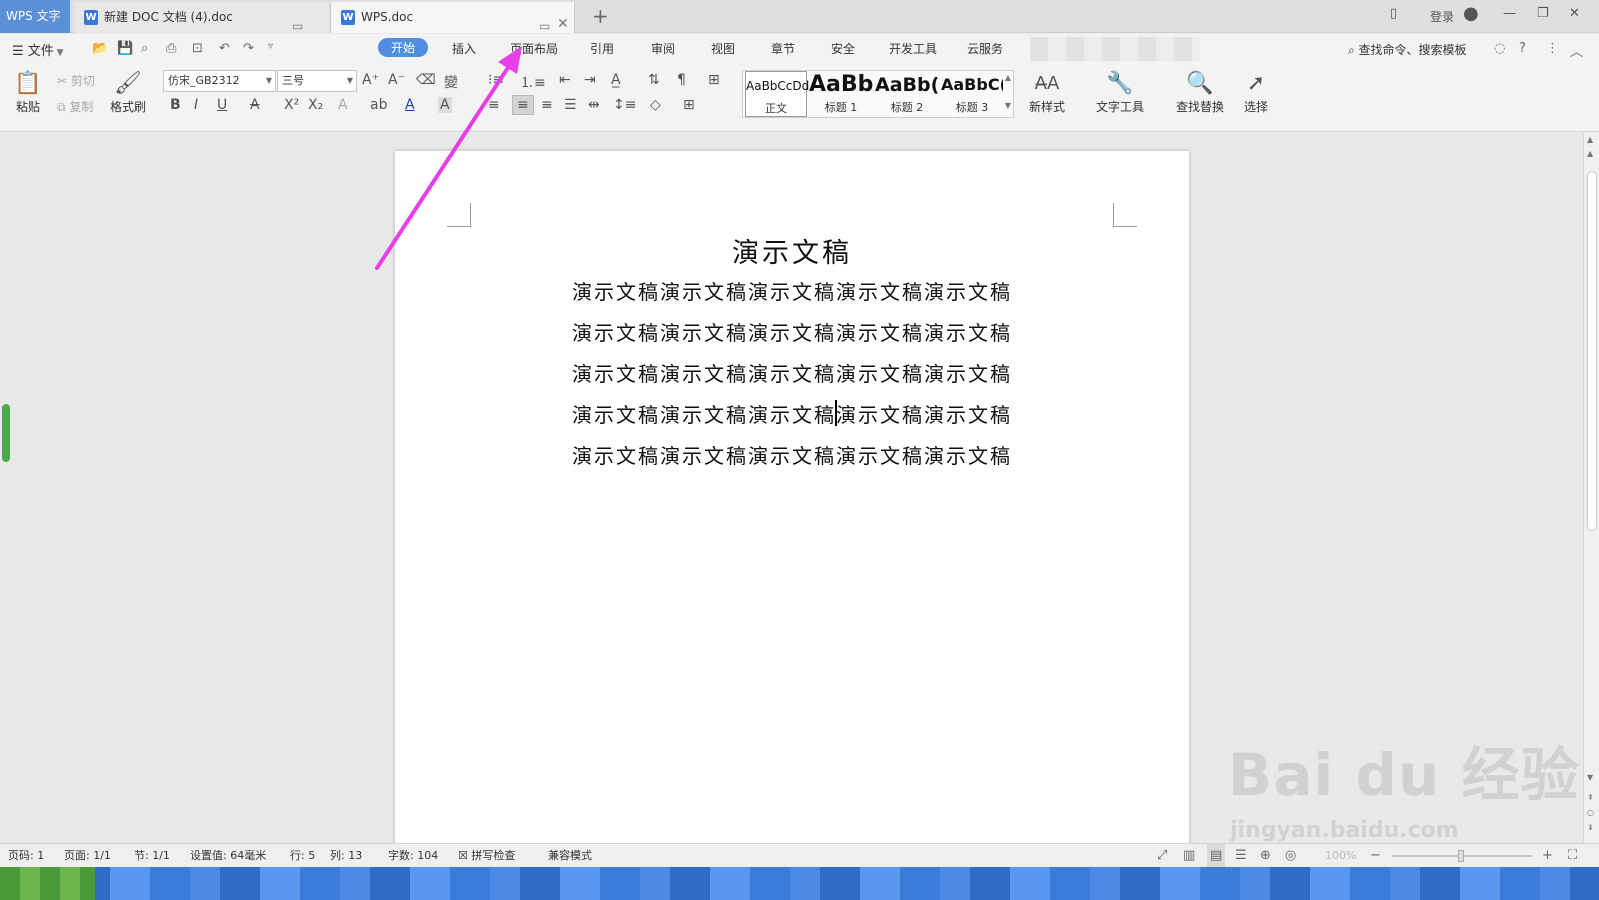  I want to click on scroll-down-icon: ▼, so click(1590, 777).